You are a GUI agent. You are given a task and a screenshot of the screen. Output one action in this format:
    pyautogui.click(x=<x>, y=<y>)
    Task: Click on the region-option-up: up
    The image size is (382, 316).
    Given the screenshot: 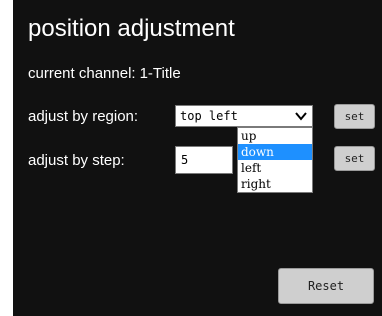 What is the action you would take?
    pyautogui.click(x=275, y=136)
    